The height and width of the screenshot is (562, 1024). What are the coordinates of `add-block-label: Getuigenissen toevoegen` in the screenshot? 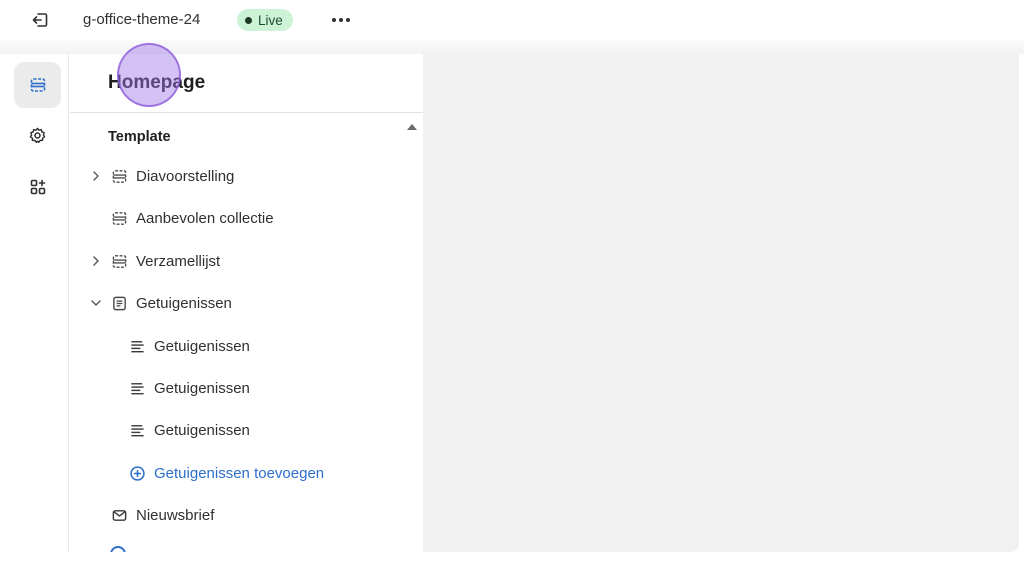 It's located at (239, 473).